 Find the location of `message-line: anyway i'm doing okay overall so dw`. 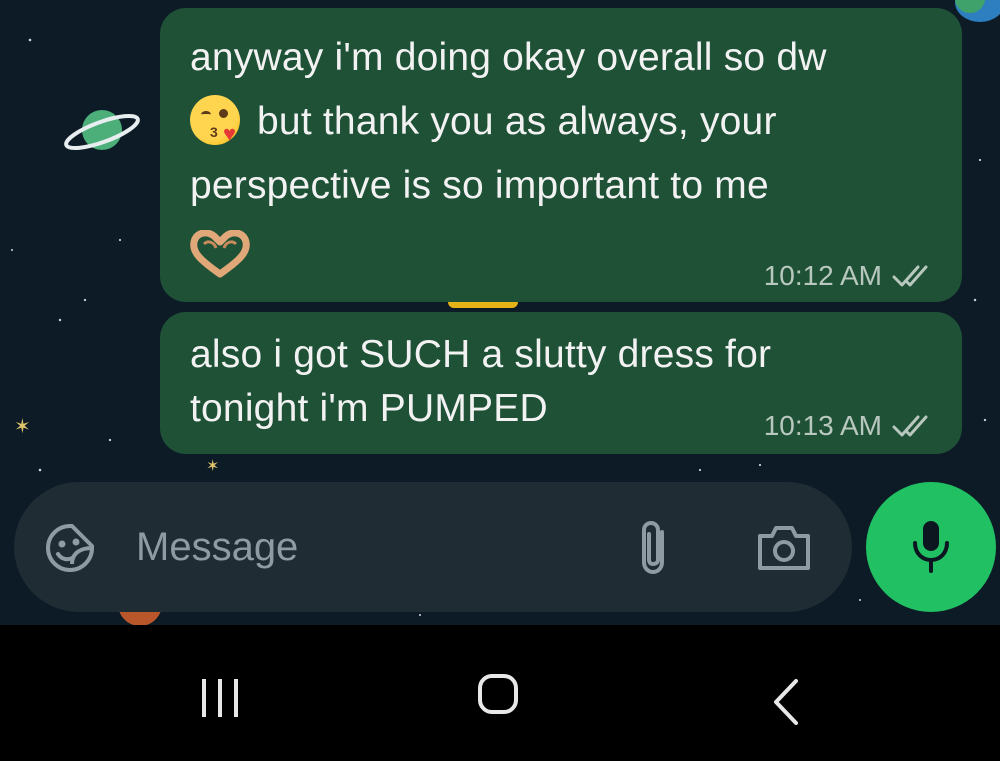

message-line: anyway i'm doing okay overall so dw is located at coordinates (508, 57).